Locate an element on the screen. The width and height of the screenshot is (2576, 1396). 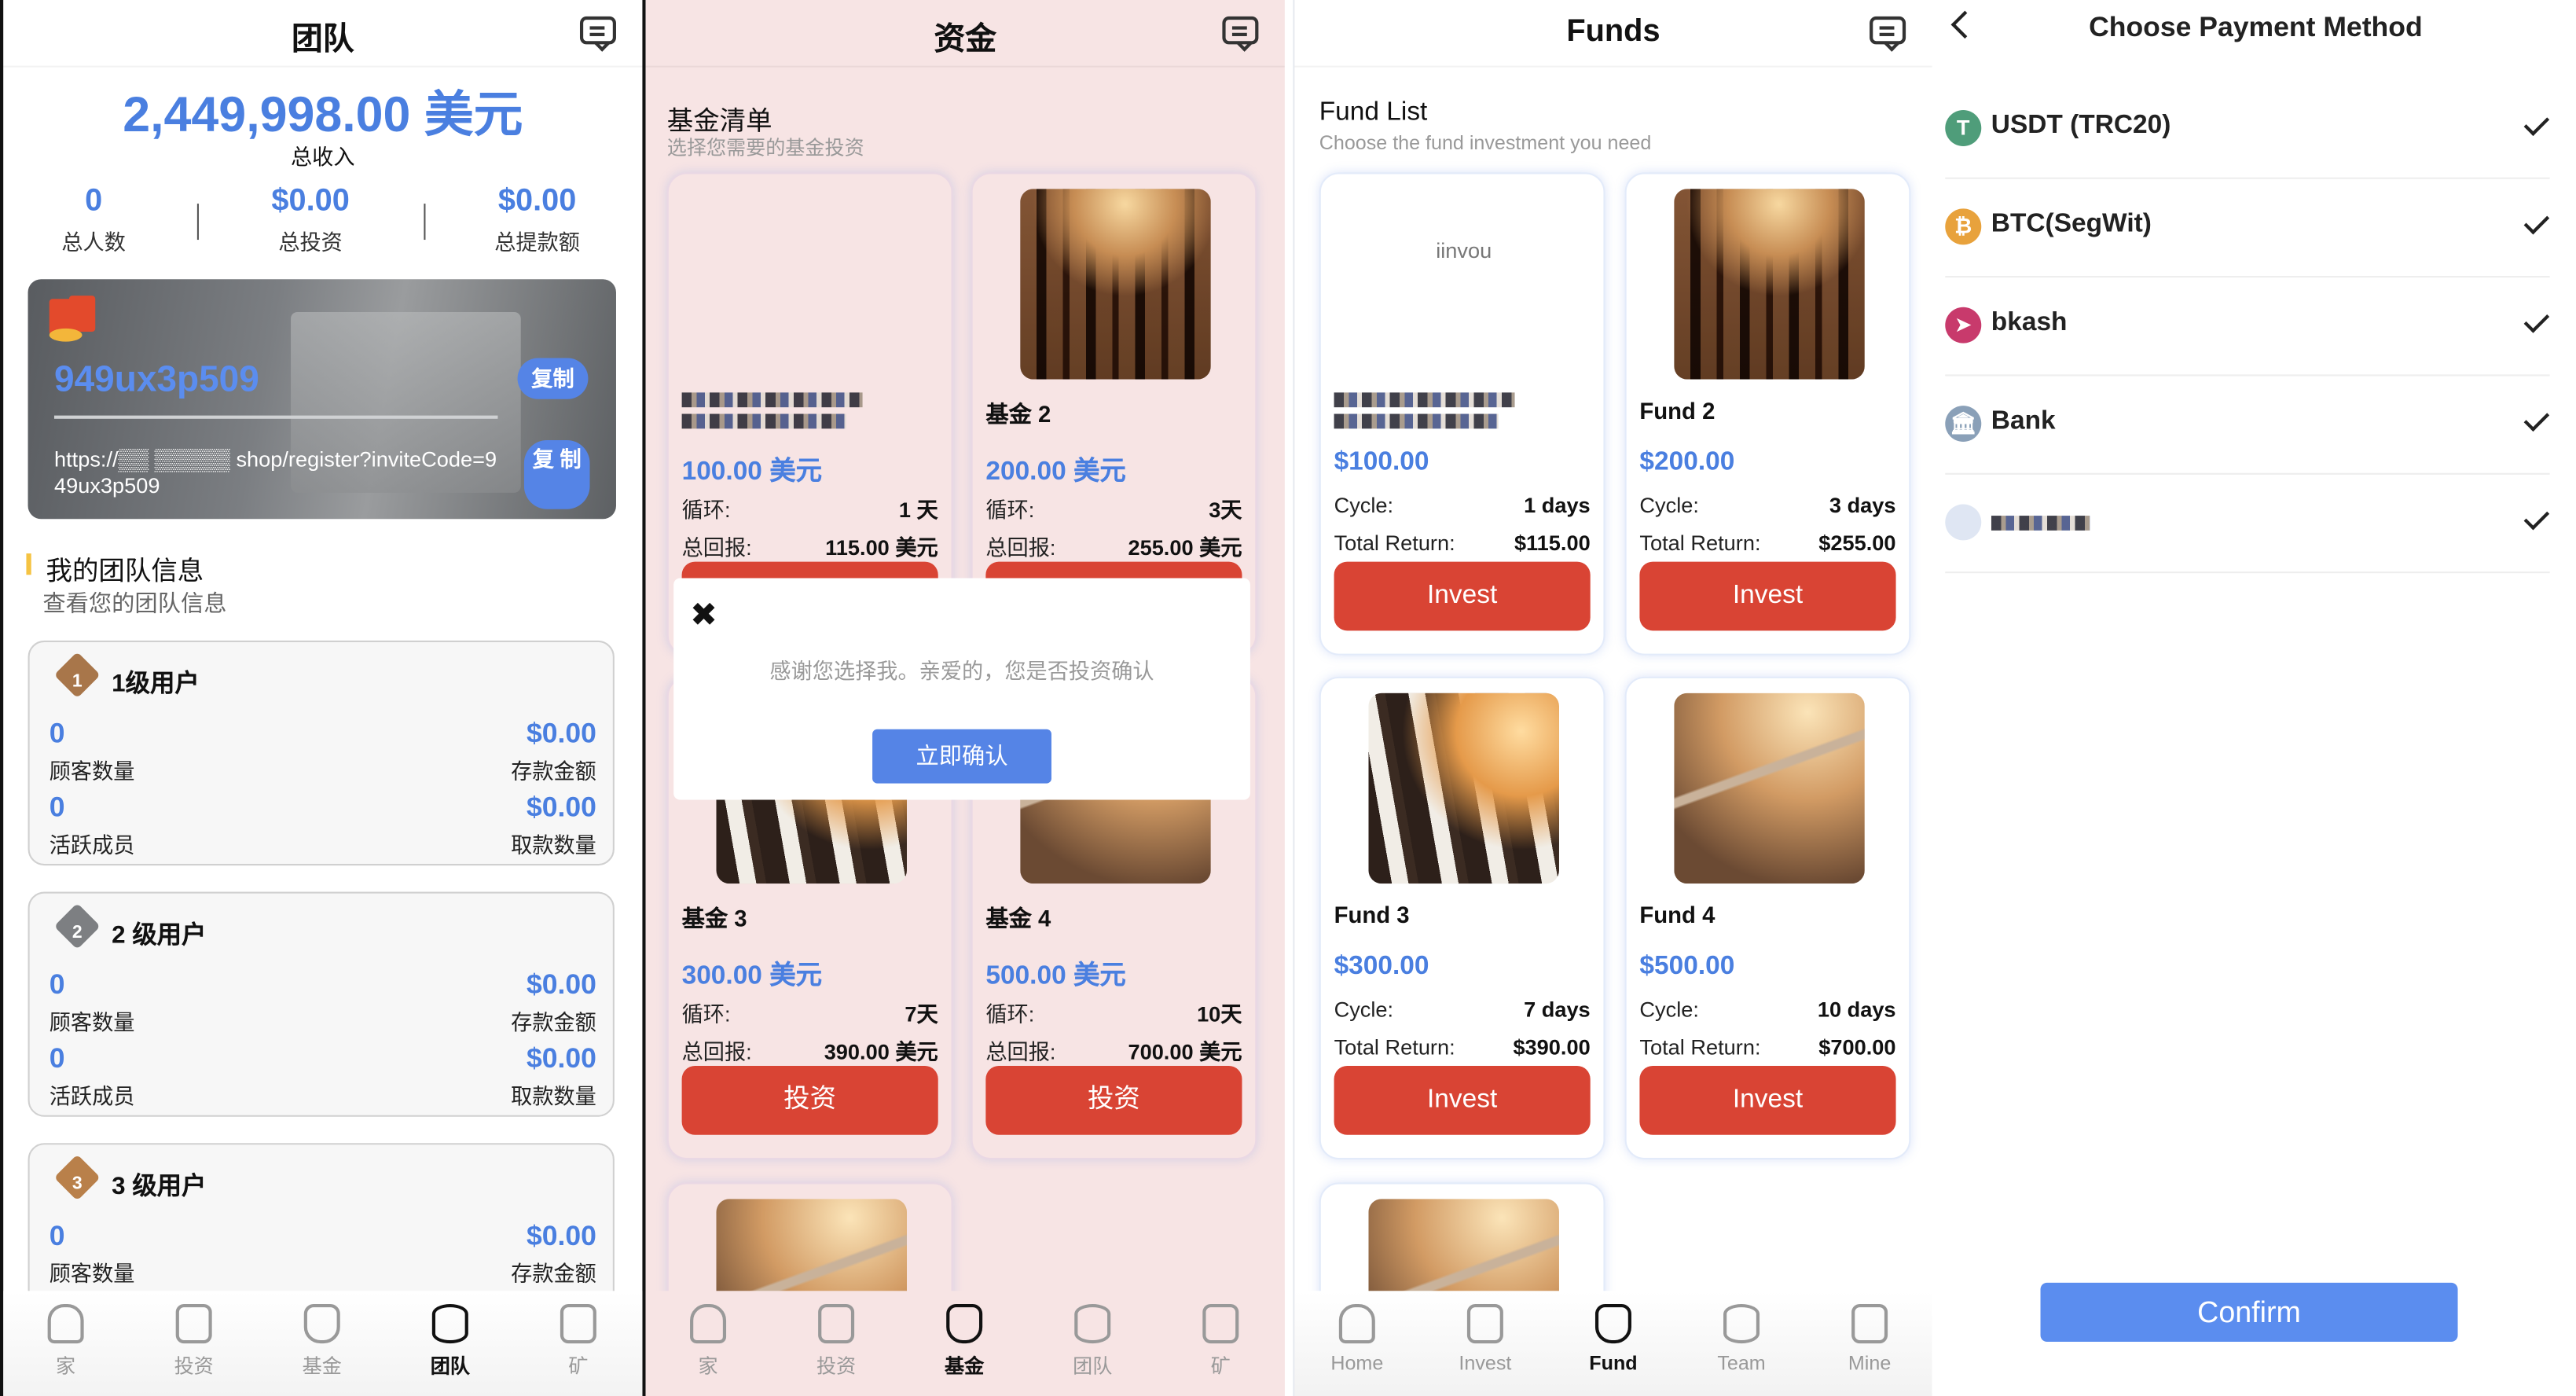
cycle-row: Cycle: 7 days is located at coordinates (1462, 1009).